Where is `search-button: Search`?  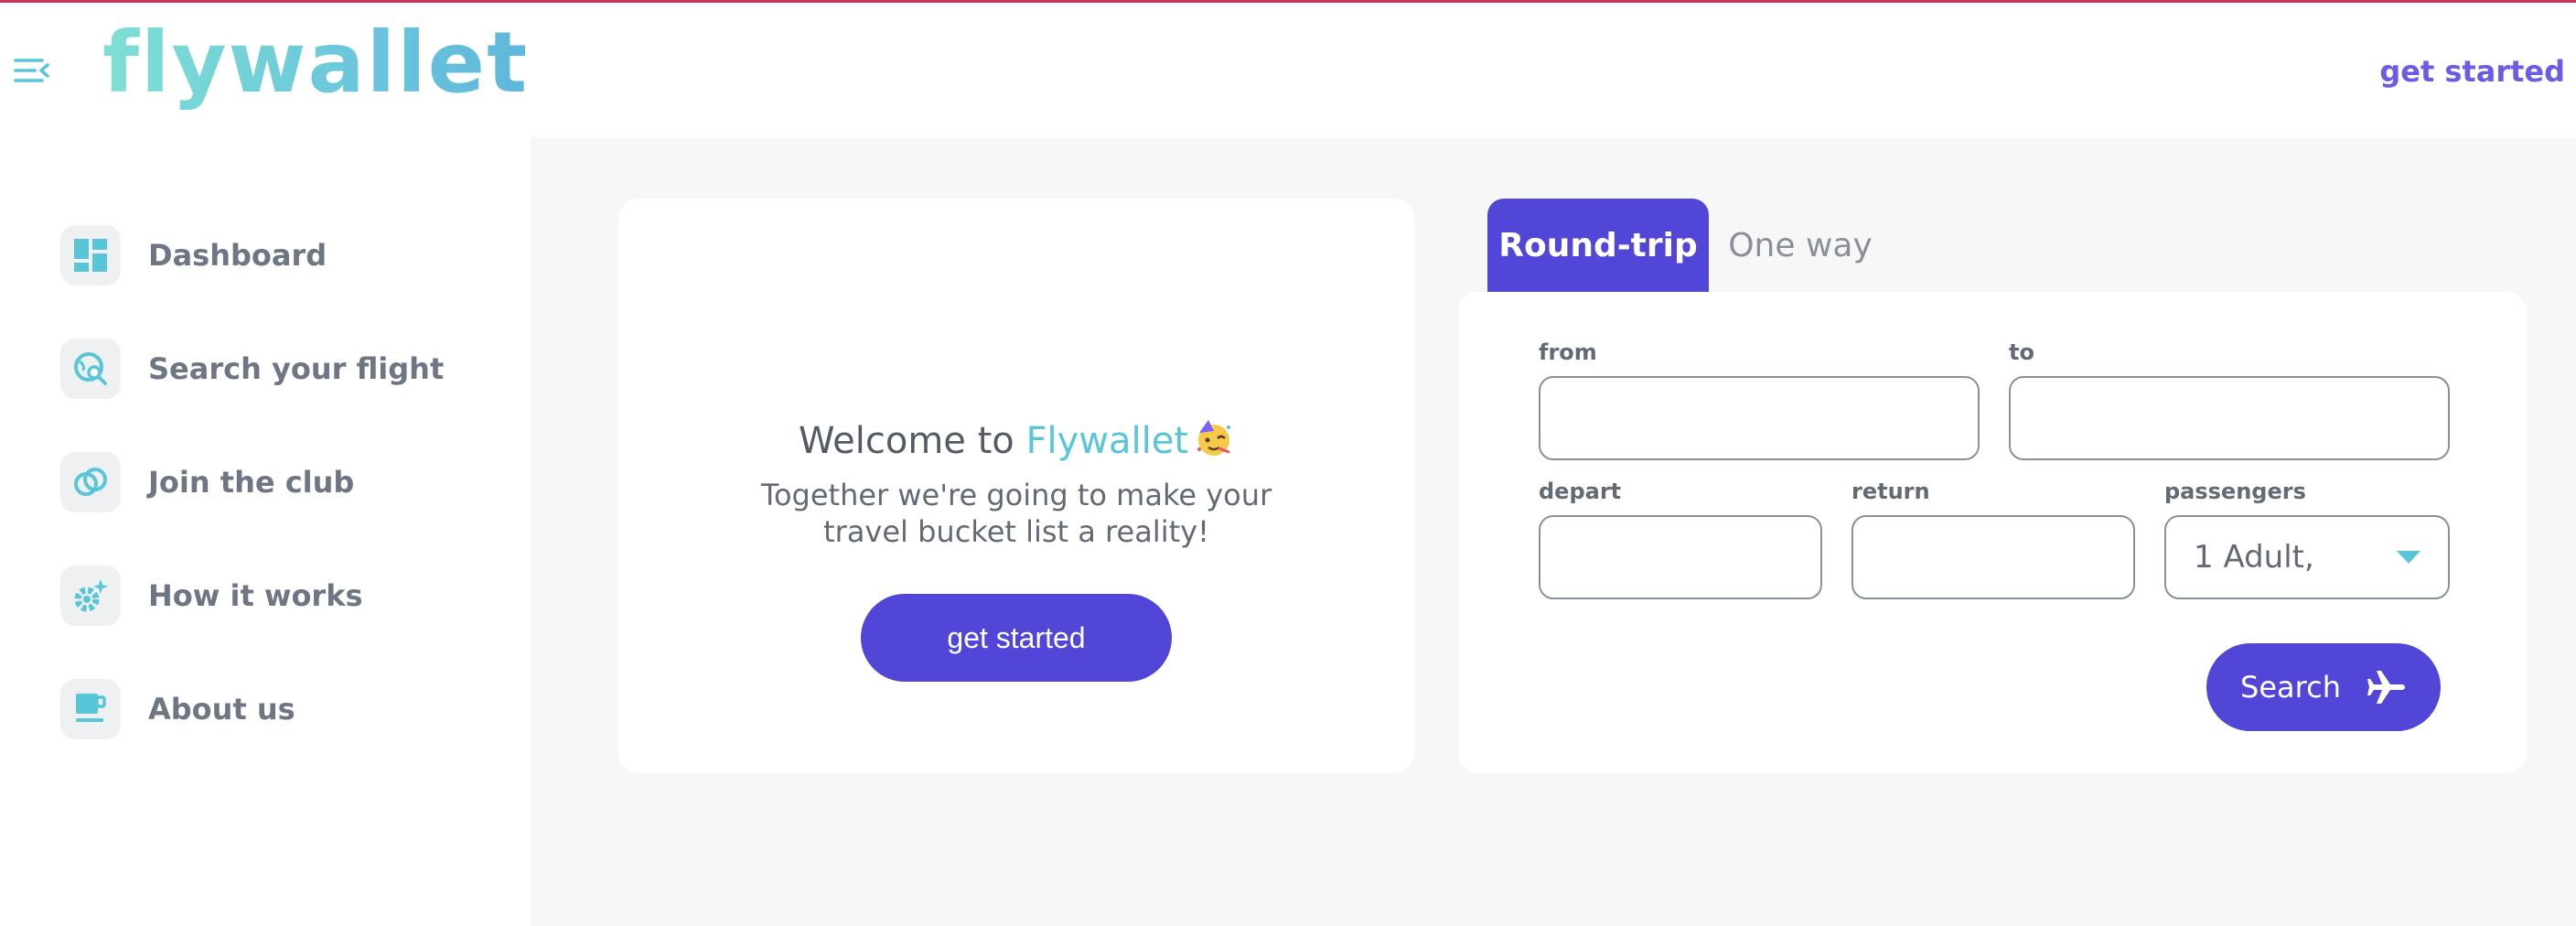
search-button: Search is located at coordinates (2323, 687).